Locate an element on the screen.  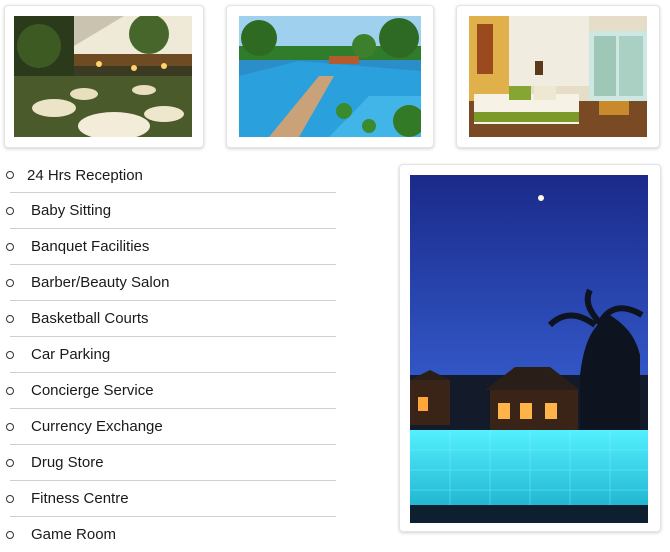
list-item: Concierge Service is located at coordinates (171, 391).